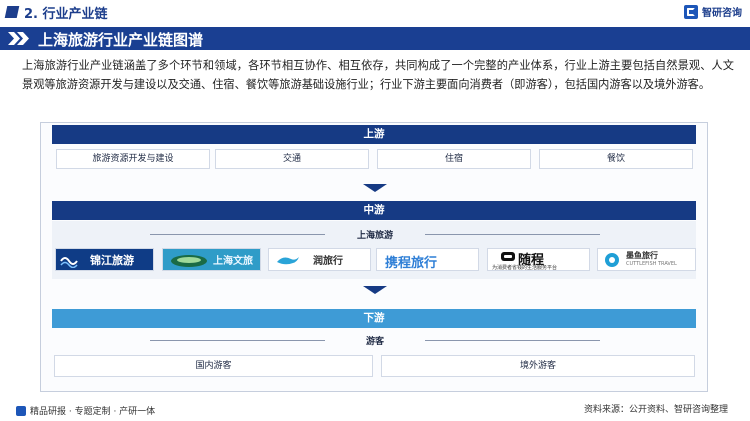  I want to click on brand-mark-icon, so click(21, 410).